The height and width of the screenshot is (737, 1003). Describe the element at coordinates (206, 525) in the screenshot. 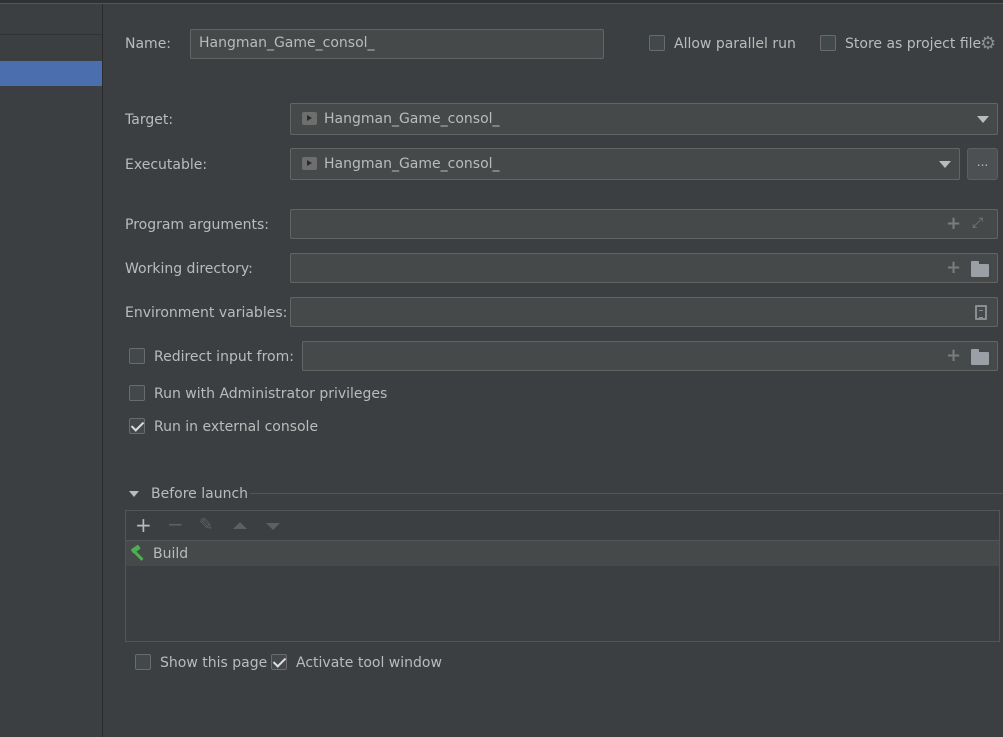

I see `edit-pencil-icon: ✎` at that location.